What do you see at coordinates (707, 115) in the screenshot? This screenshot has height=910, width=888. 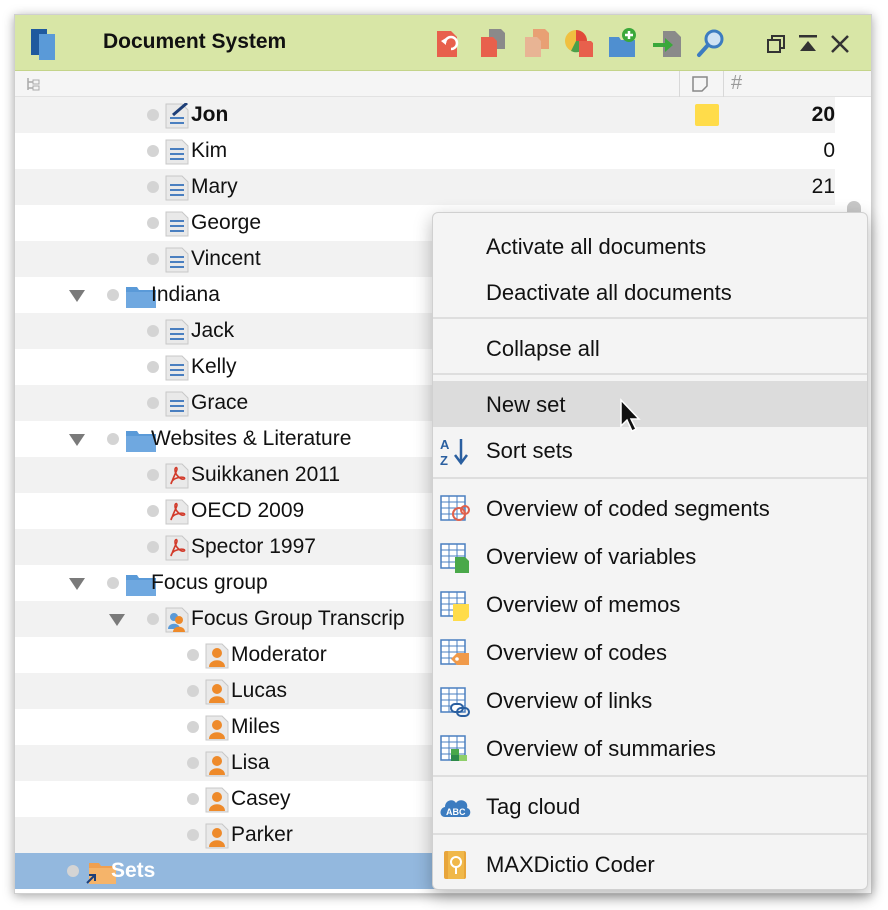 I see `memo-icon` at bounding box center [707, 115].